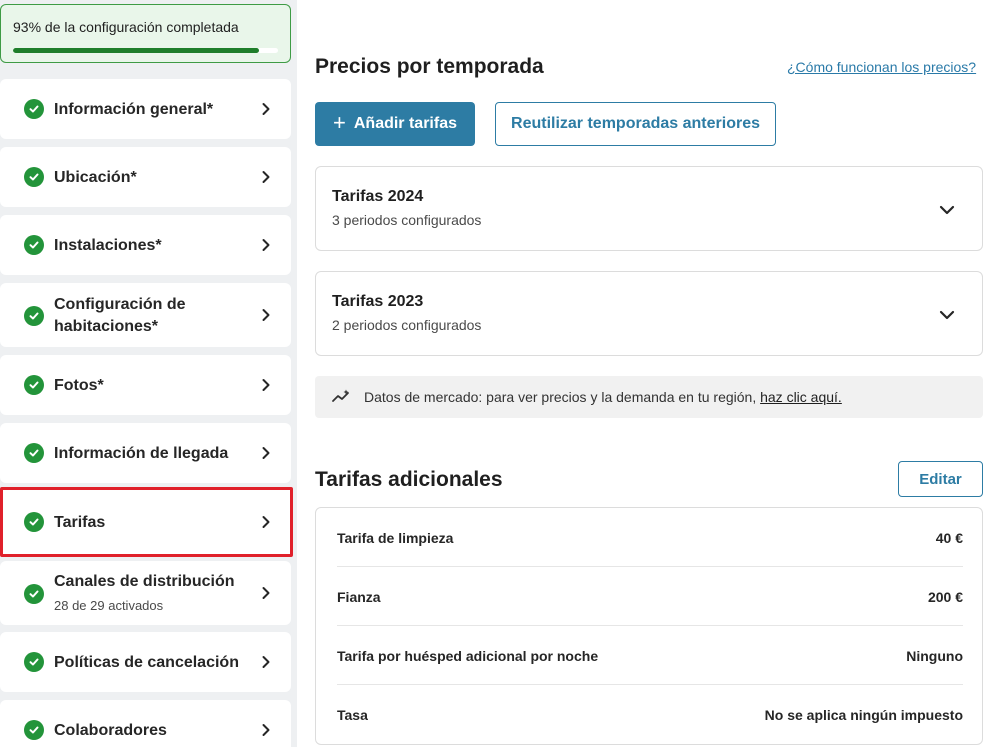 Image resolution: width=1003 pixels, height=747 pixels. Describe the element at coordinates (339, 122) in the screenshot. I see `plus-icon: +` at that location.